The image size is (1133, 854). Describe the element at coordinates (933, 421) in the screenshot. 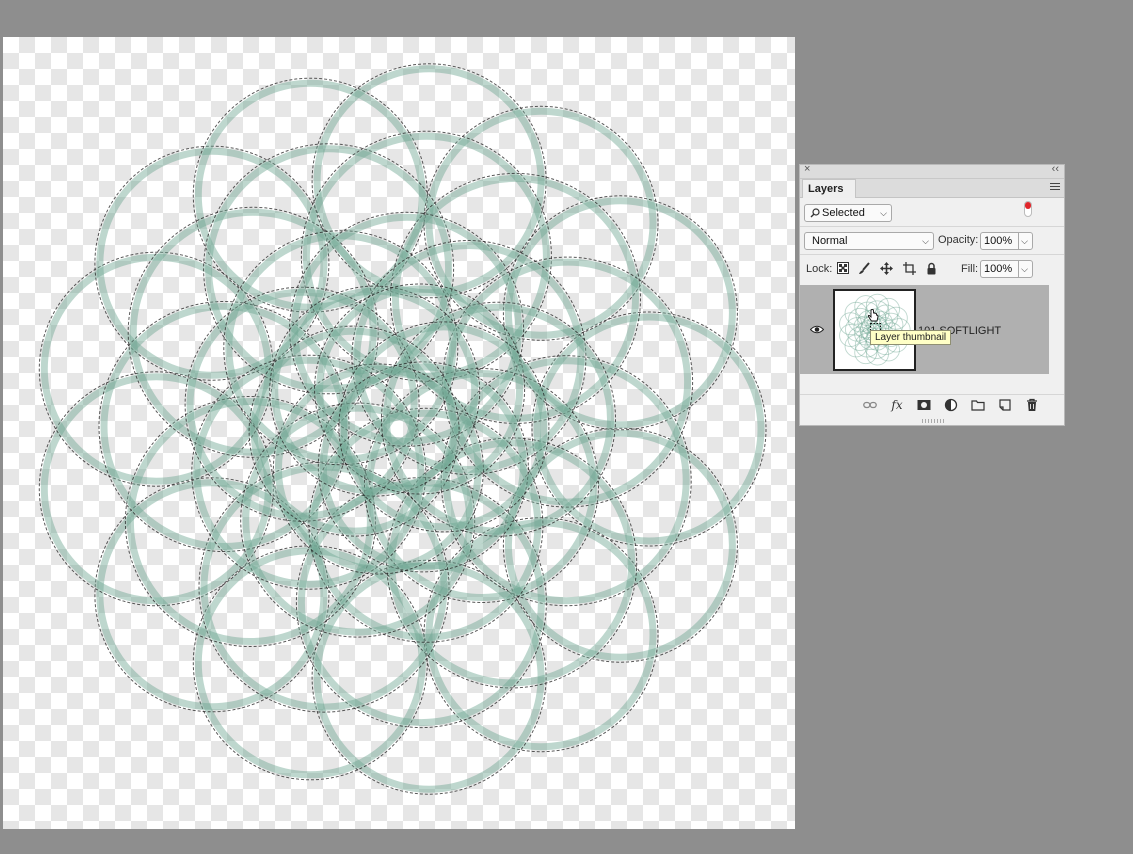

I see `panel-resize-grip` at that location.